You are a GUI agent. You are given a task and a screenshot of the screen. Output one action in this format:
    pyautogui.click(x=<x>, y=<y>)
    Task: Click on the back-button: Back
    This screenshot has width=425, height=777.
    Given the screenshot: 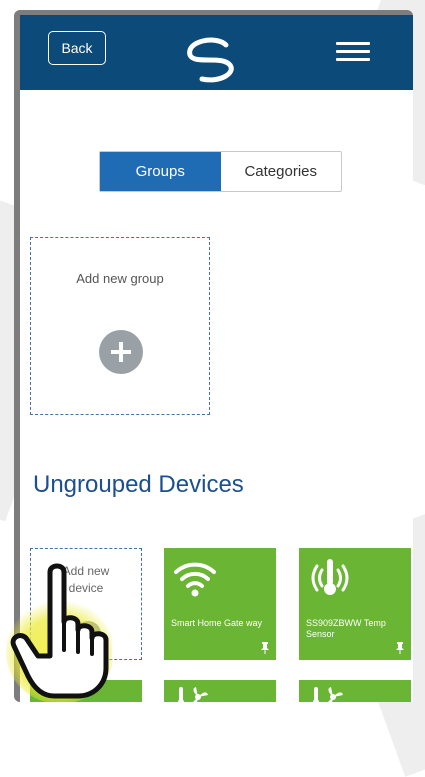 What is the action you would take?
    pyautogui.click(x=77, y=48)
    